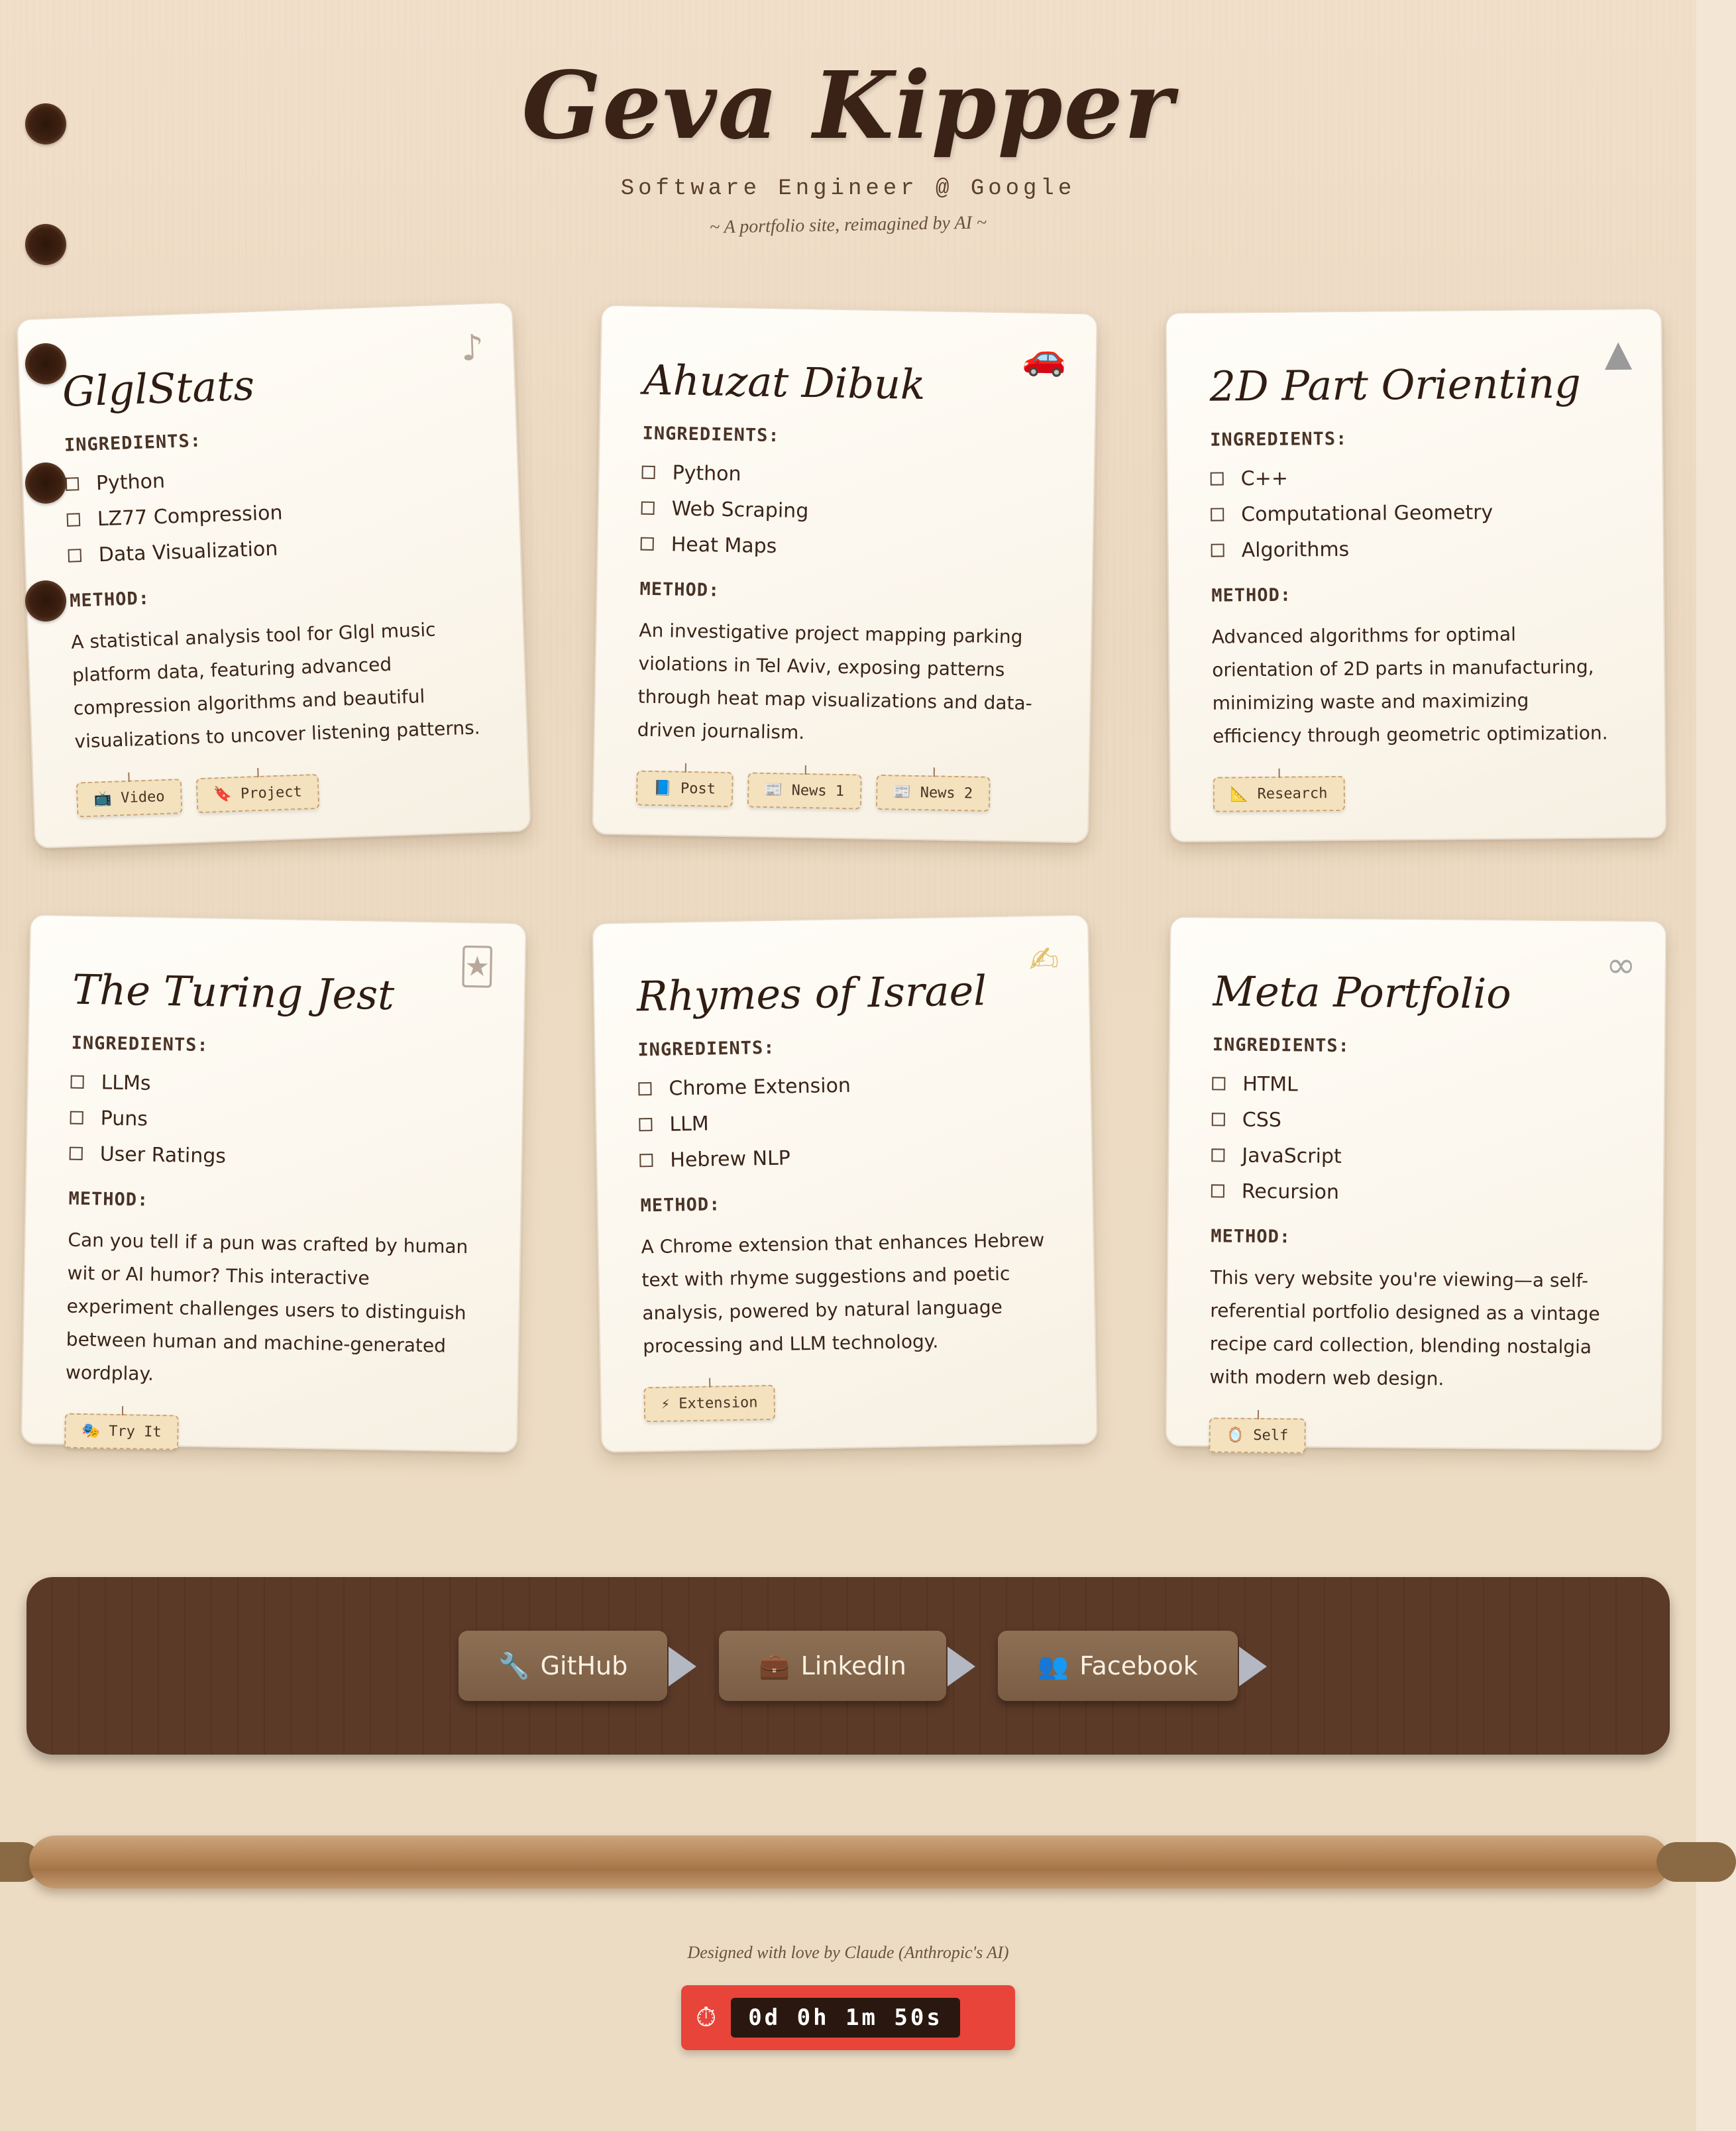 This screenshot has height=2131, width=1736. I want to click on news-2-tag-link: 📰 News 2, so click(933, 793).